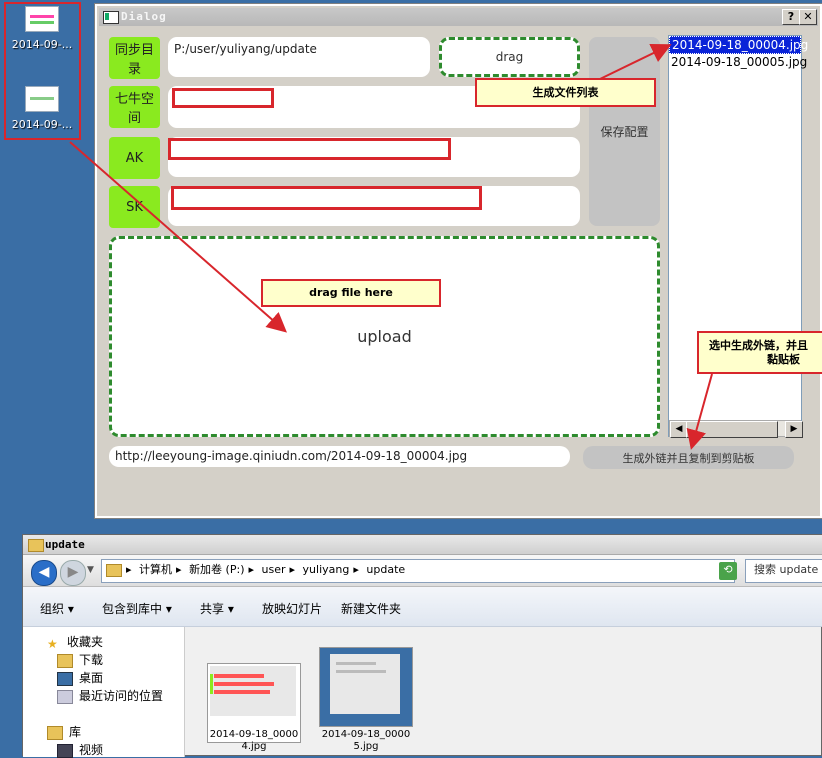 The width and height of the screenshot is (822, 758). What do you see at coordinates (65, 696) in the screenshot?
I see `recent-places-icon` at bounding box center [65, 696].